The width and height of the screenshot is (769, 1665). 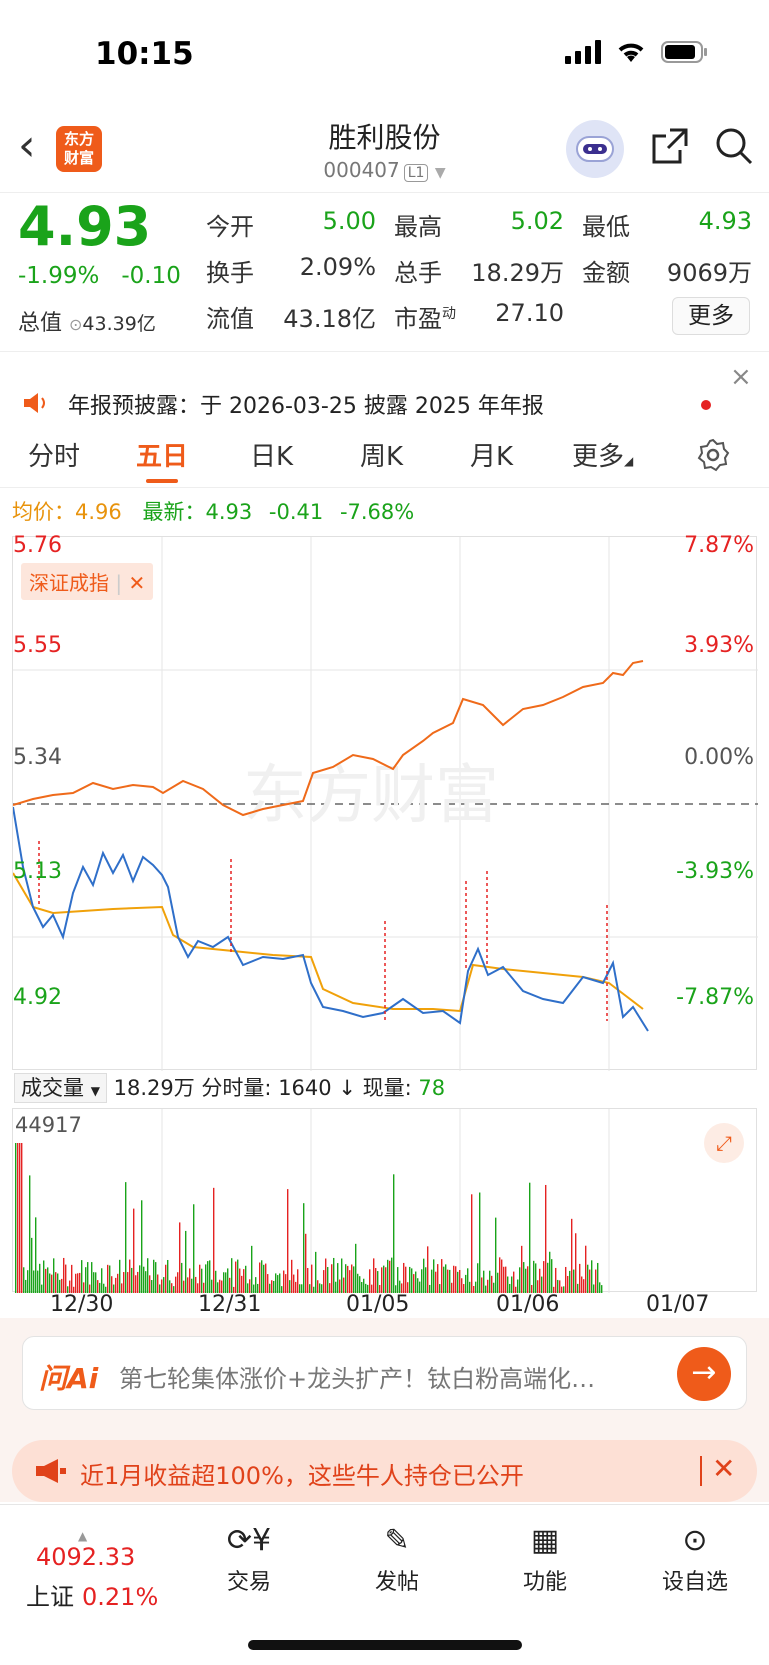 What do you see at coordinates (60, 1088) in the screenshot?
I see `indicator-select: 成交量 ▼` at bounding box center [60, 1088].